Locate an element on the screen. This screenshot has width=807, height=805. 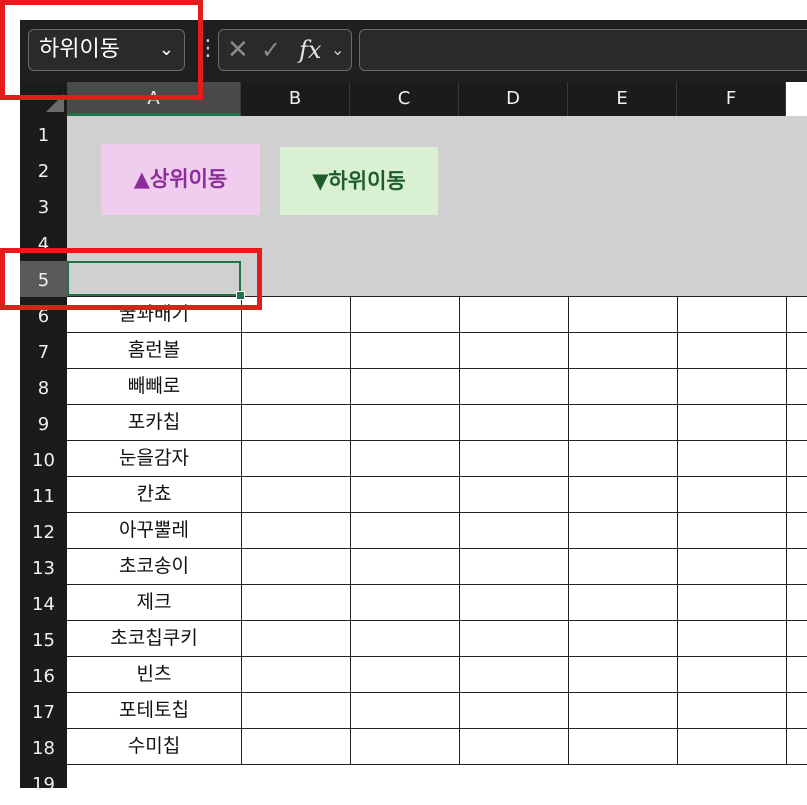
row-header-16: 16 is located at coordinates (43, 675).